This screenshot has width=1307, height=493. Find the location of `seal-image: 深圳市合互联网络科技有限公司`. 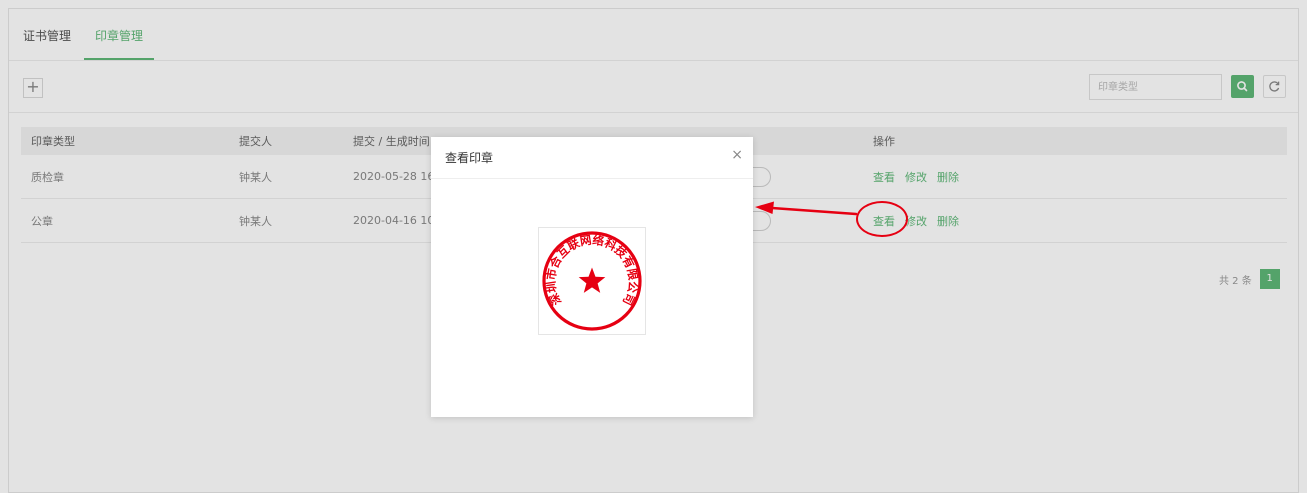

seal-image: 深圳市合互联网络科技有限公司 is located at coordinates (592, 281).